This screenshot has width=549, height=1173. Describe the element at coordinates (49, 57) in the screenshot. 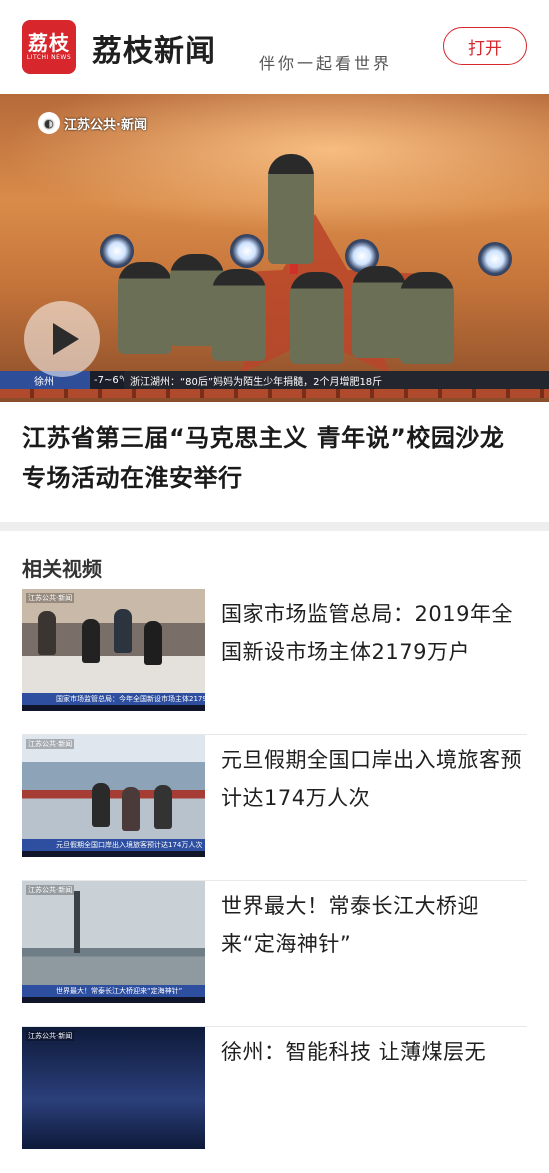

I see `logo-subtext: LITCHI NEWS` at that location.